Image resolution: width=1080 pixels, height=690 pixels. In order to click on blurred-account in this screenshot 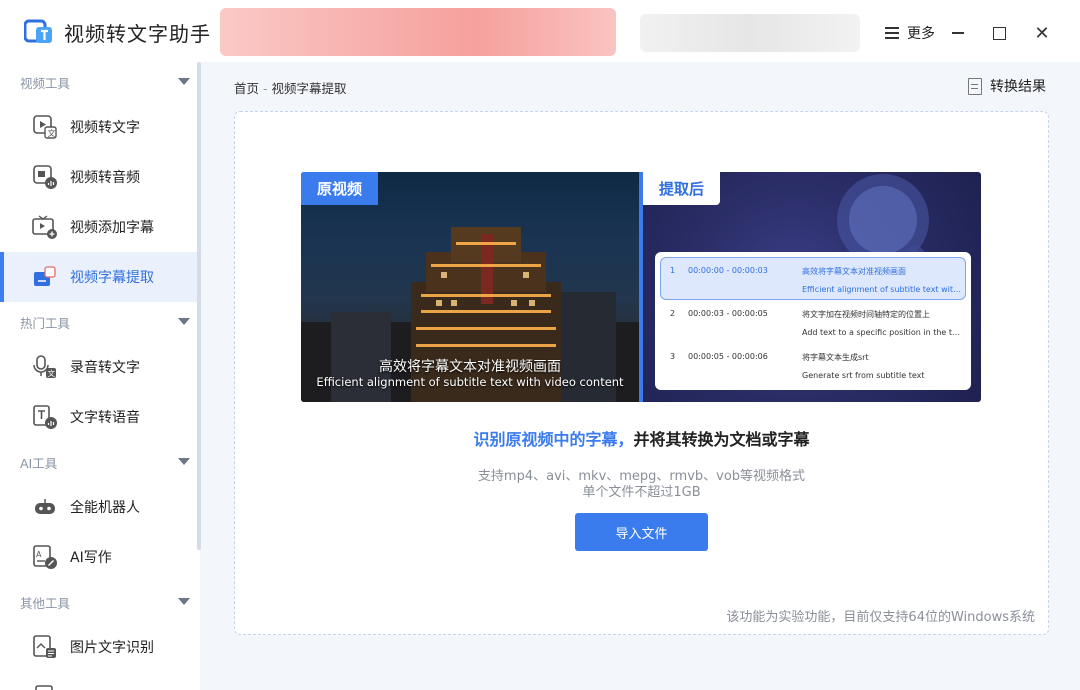, I will do `click(750, 33)`.